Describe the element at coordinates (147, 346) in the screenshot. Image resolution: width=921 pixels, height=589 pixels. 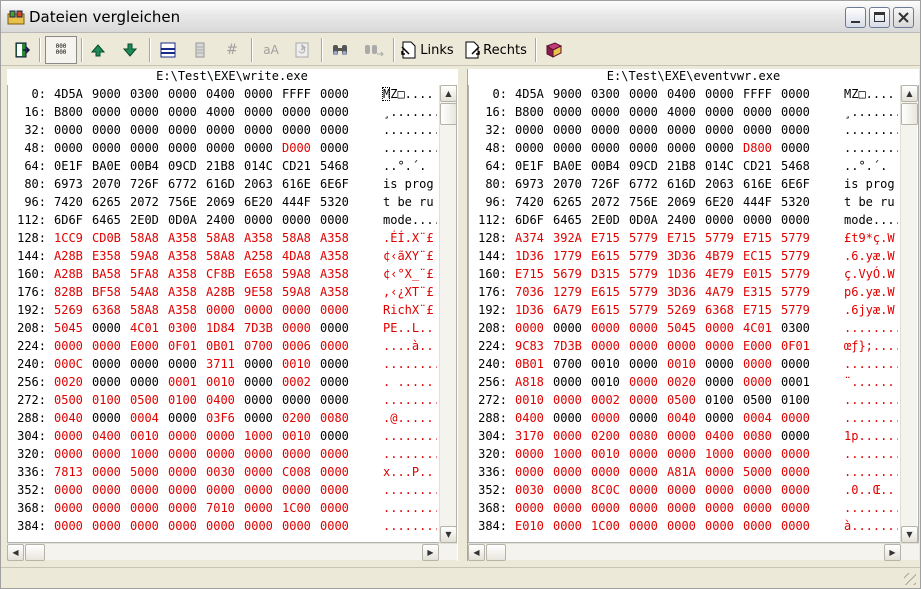
I see `hex-word: E000` at that location.